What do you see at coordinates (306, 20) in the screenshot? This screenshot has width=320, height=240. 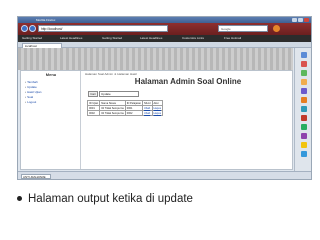 I see `close-button` at bounding box center [306, 20].